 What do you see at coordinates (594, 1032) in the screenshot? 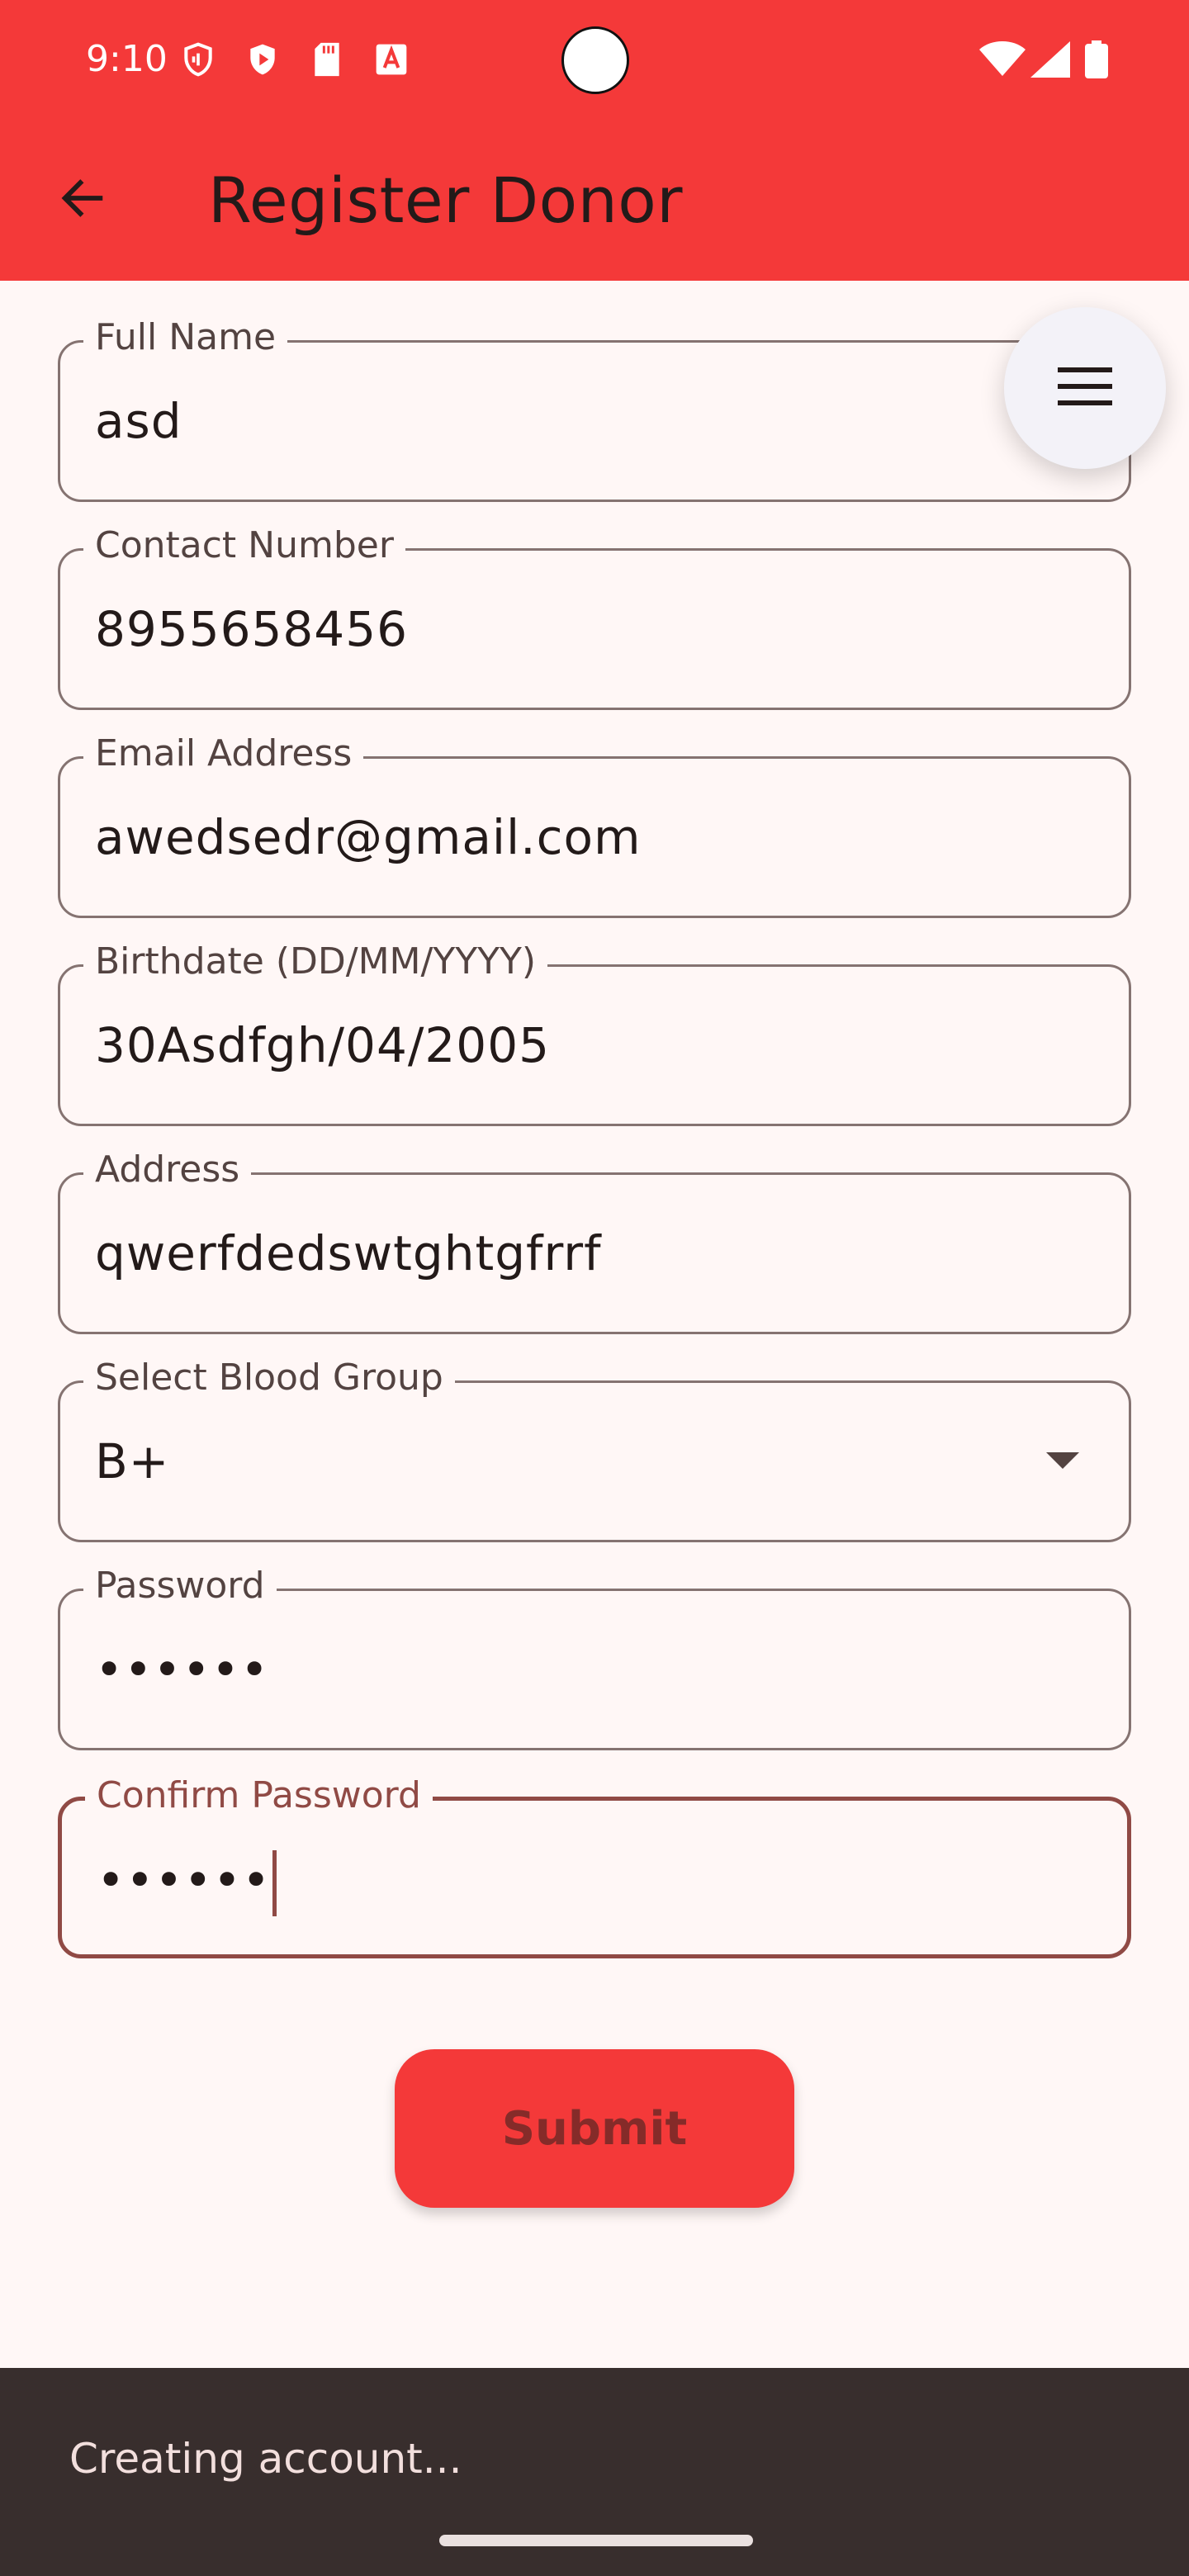
I see `birthdate-field: Birthdate (DD/MM/YYYY) 30Asdfgh/04/2005` at bounding box center [594, 1032].